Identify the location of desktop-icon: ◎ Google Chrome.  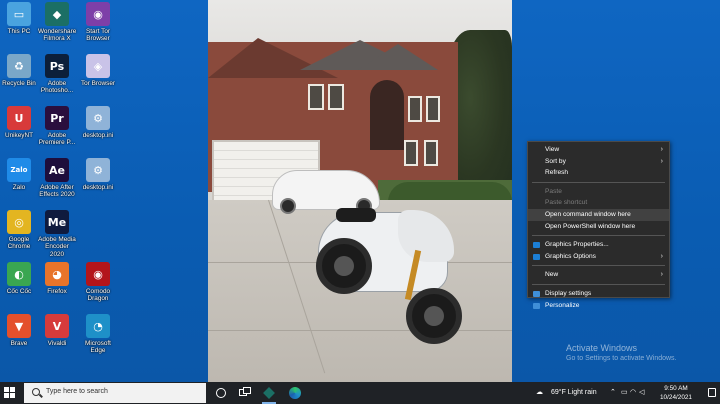
(19, 230).